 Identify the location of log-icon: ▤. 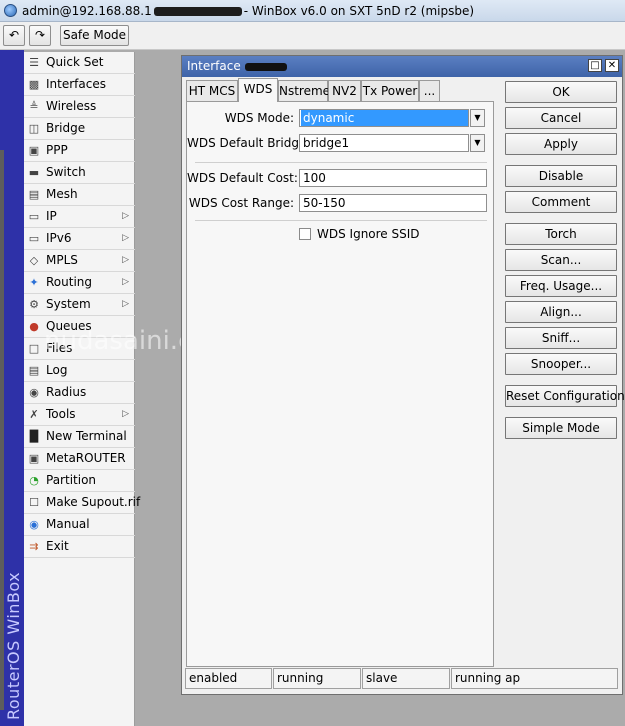
(34, 370).